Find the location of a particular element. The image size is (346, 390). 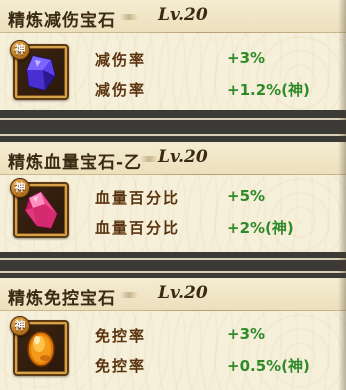

stat-value: +5% is located at coordinates (246, 196).